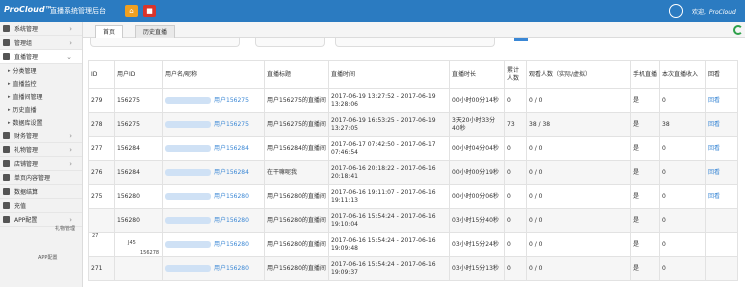  I want to click on sidebar-item-system: 系统管理 ›, so click(41, 29).